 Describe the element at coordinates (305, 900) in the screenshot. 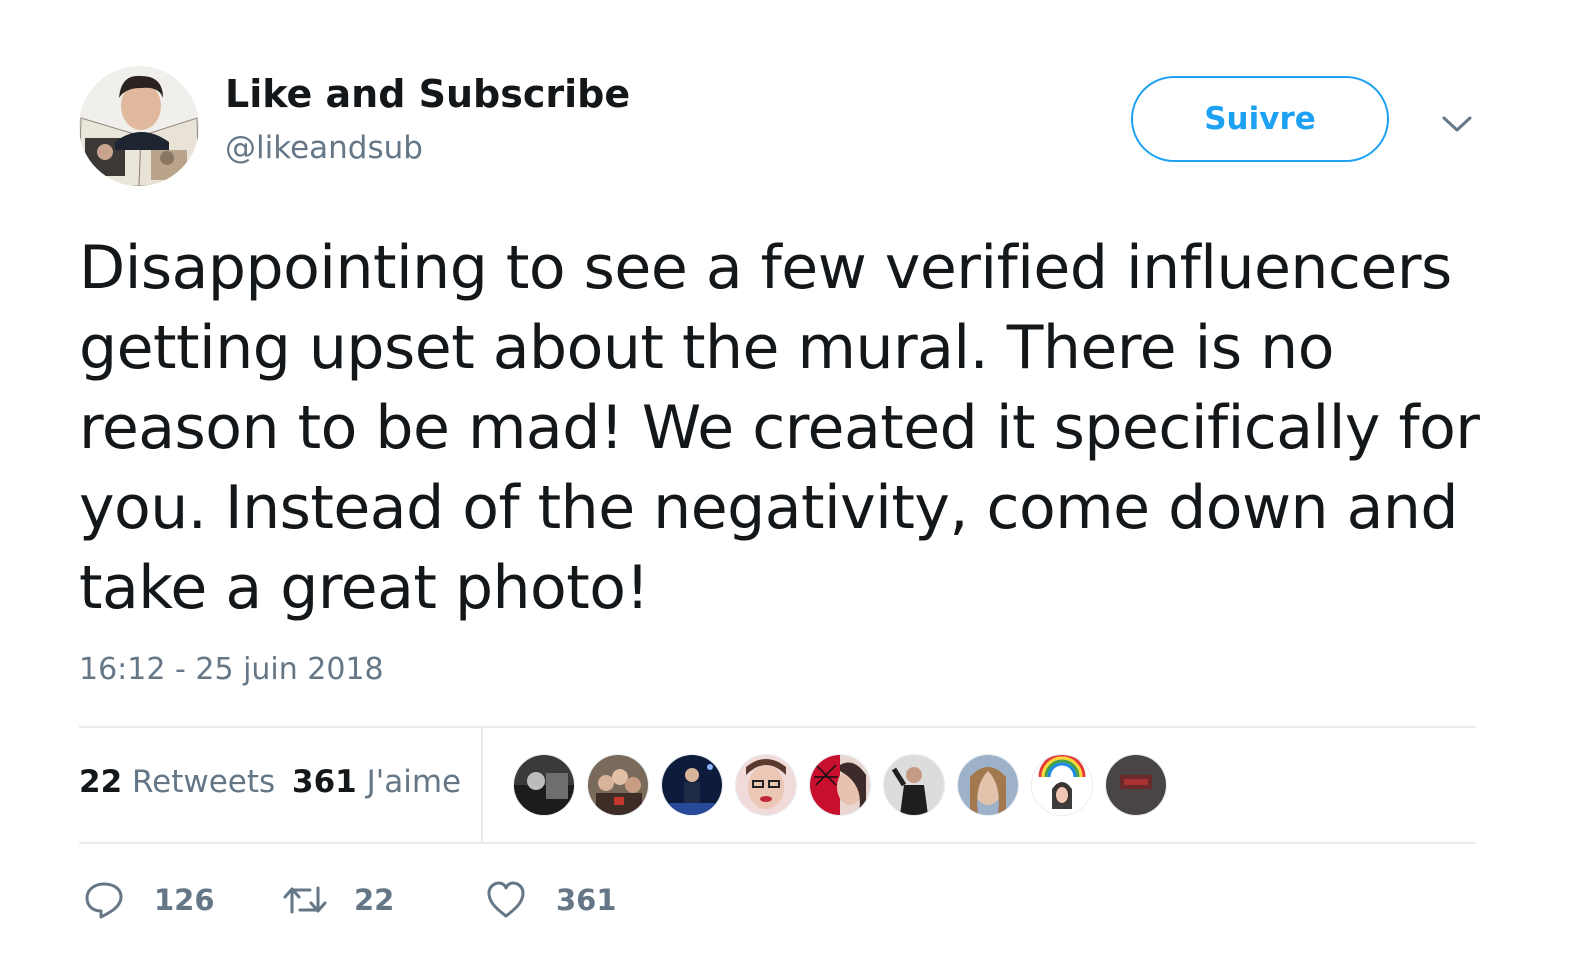

I see `retweet-icon` at that location.